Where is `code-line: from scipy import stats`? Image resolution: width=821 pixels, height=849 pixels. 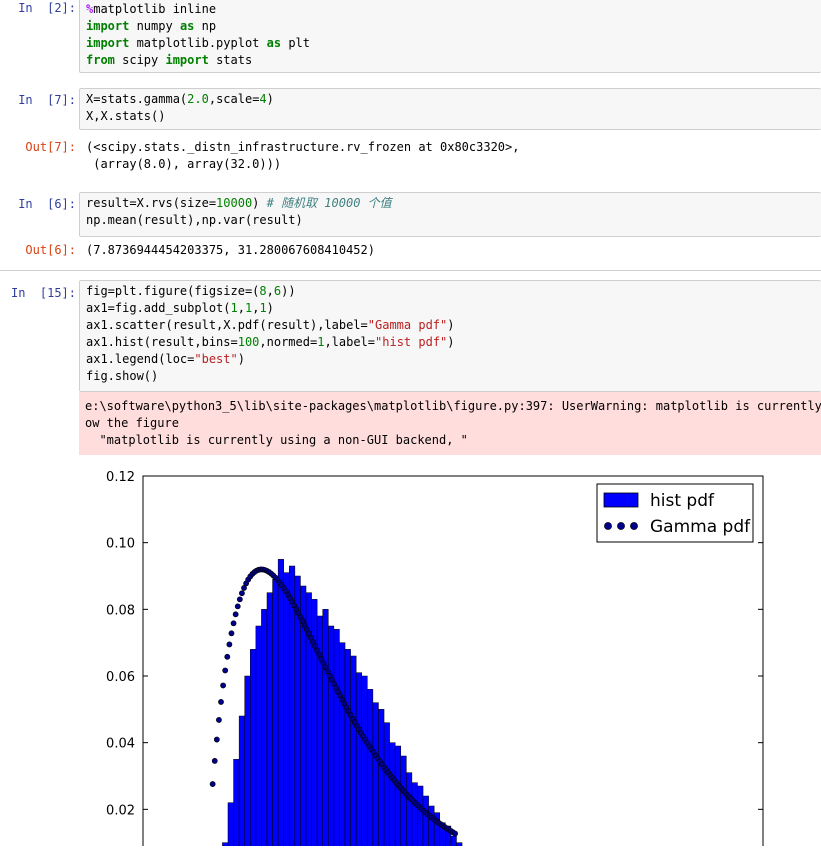
code-line: from scipy import stats is located at coordinates (450, 60).